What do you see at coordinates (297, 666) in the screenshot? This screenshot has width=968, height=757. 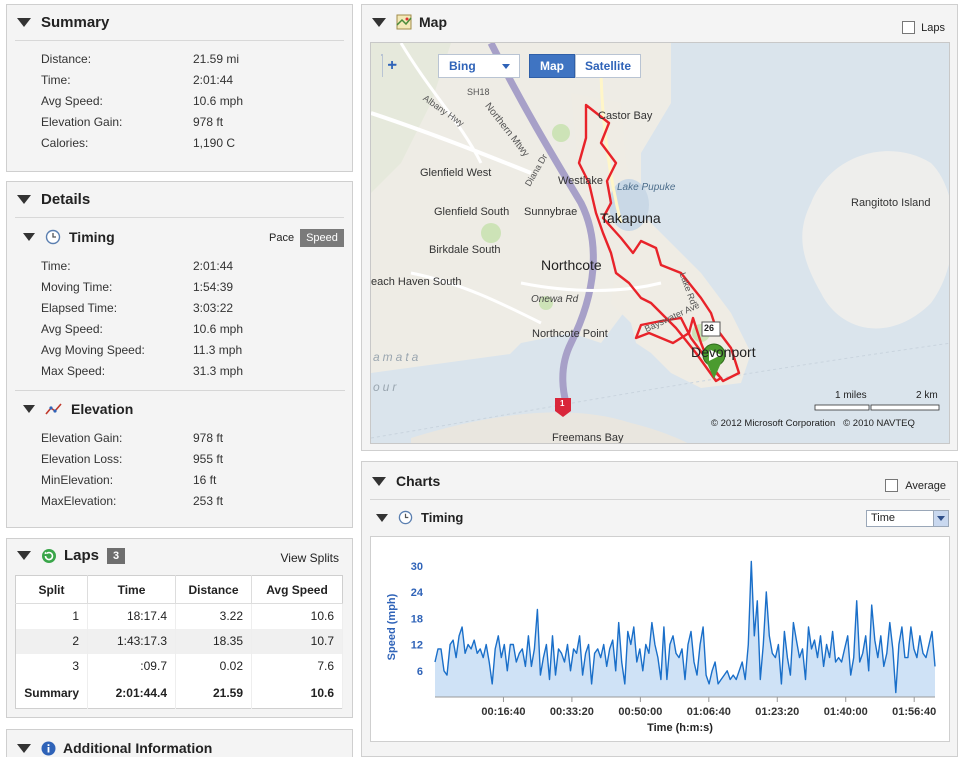 I see `table-cell: 7.6` at bounding box center [297, 666].